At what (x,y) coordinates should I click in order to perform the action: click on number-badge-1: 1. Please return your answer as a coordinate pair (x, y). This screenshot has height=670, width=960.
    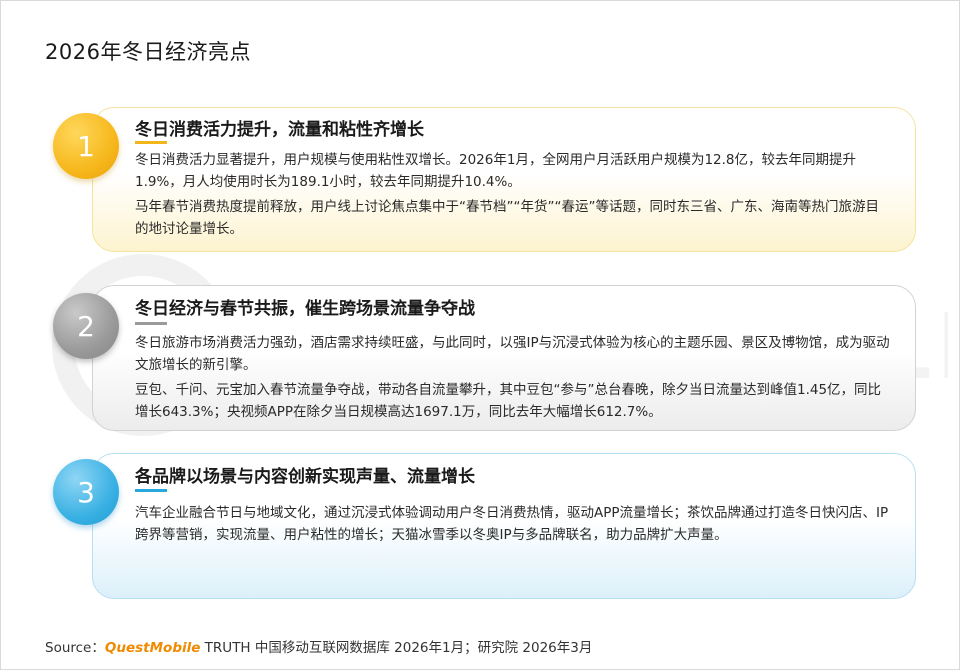
    Looking at the image, I should click on (86, 146).